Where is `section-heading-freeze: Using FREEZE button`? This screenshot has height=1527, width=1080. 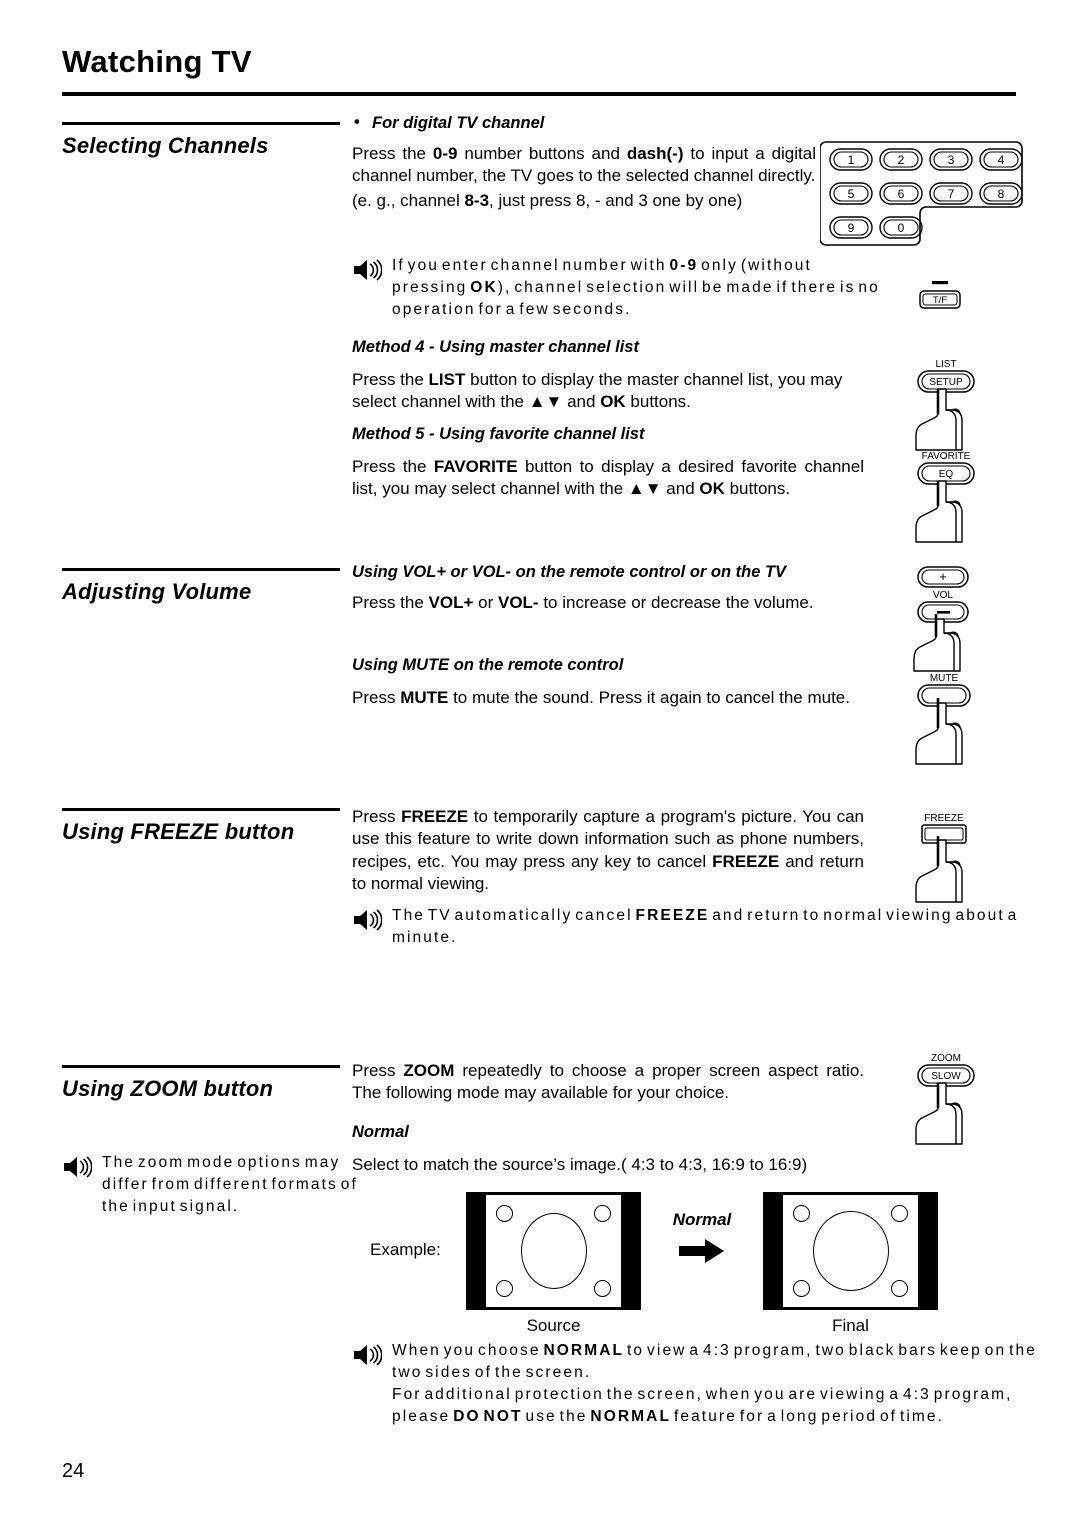 section-heading-freeze: Using FREEZE button is located at coordinates (201, 826).